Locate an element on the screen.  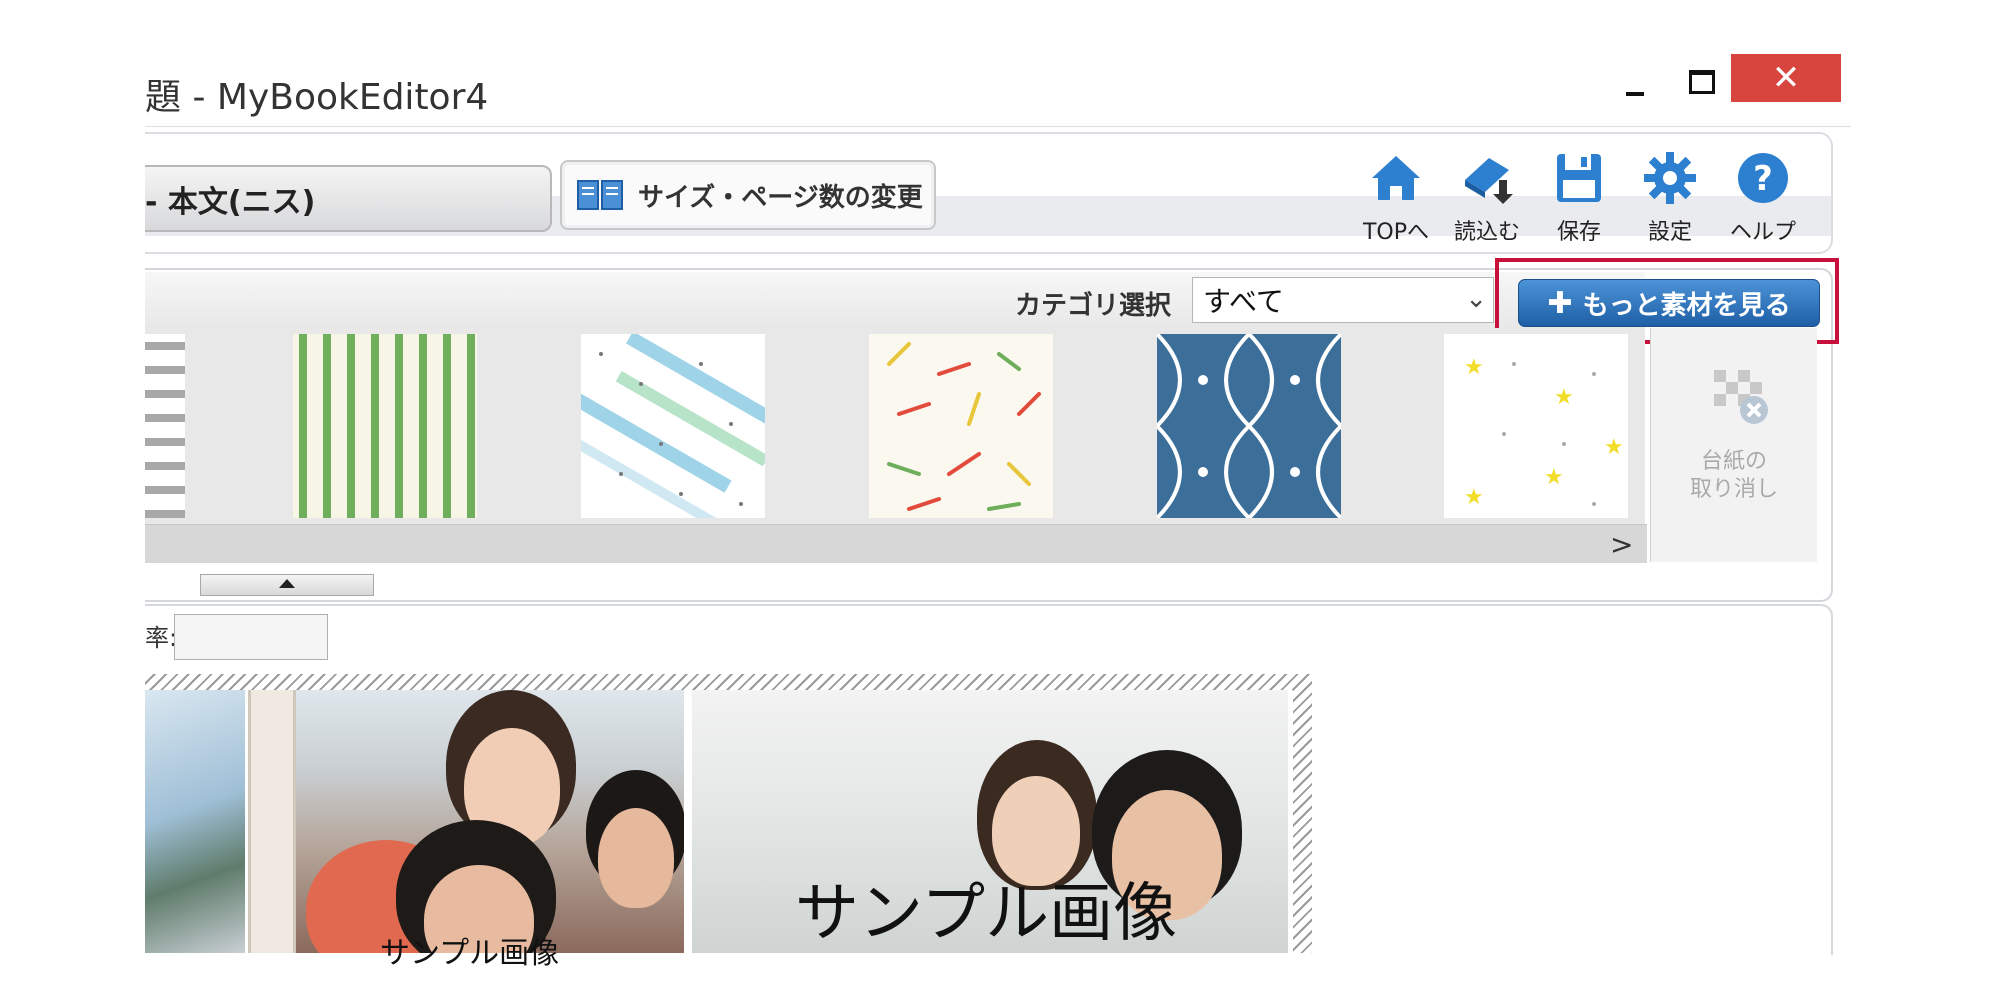
maximize-button is located at coordinates (1700, 80).